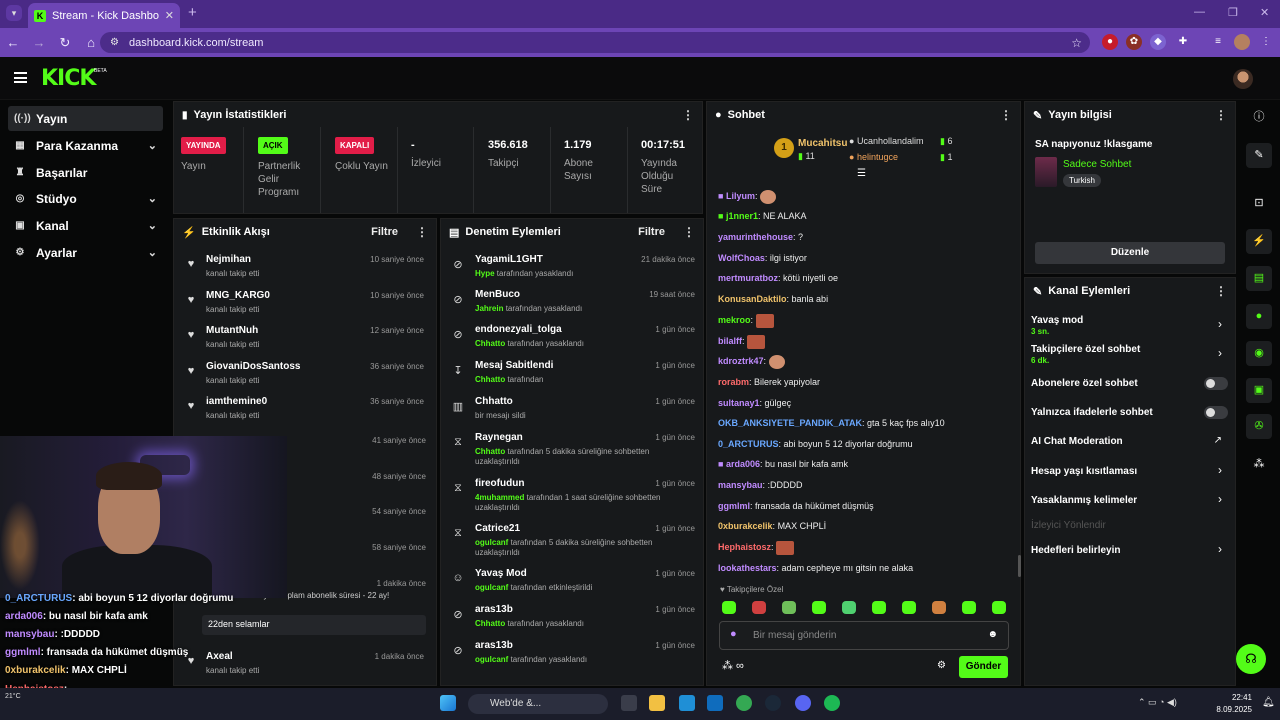 The height and width of the screenshot is (720, 1280). Describe the element at coordinates (983, 667) in the screenshot. I see `send-button: Gönder` at that location.